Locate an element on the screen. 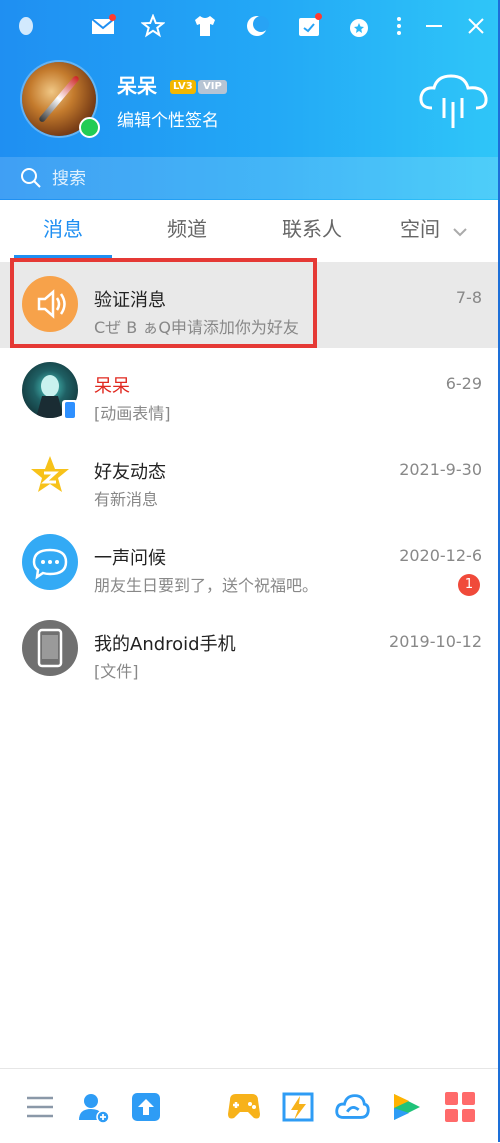 This screenshot has width=500, height=1143. mail-icon is located at coordinates (103, 26).